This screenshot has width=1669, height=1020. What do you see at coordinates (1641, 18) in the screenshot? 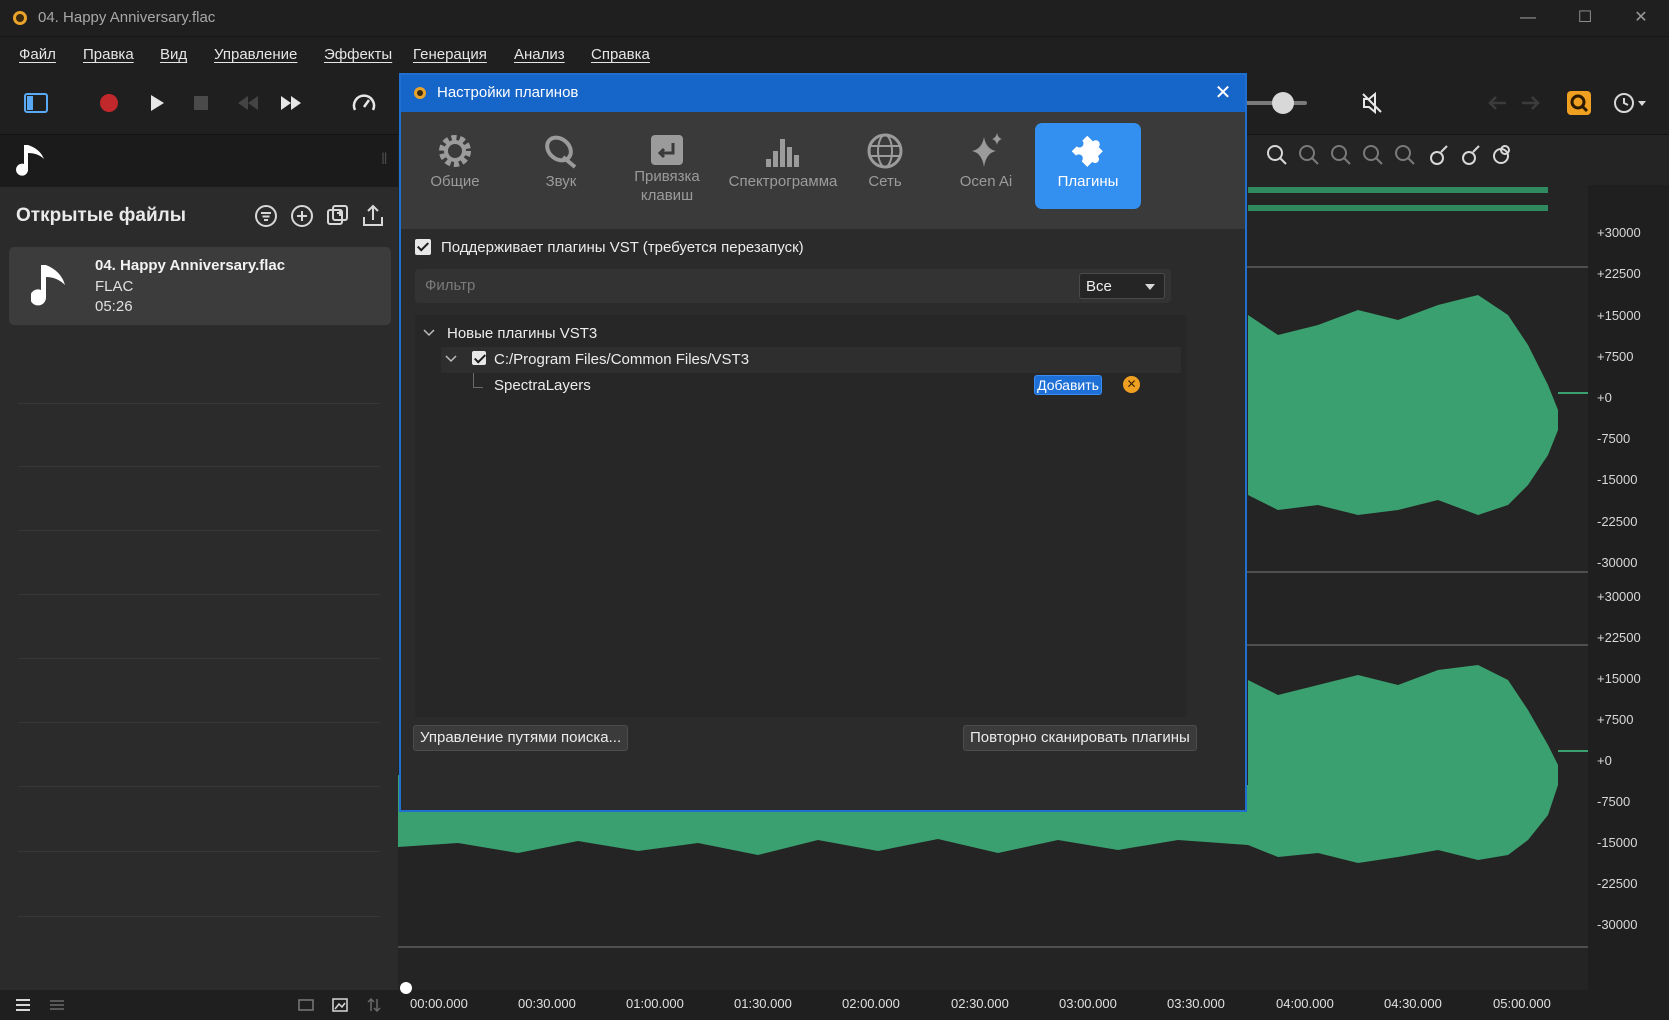
I see `close-window-button: ✕` at bounding box center [1641, 18].